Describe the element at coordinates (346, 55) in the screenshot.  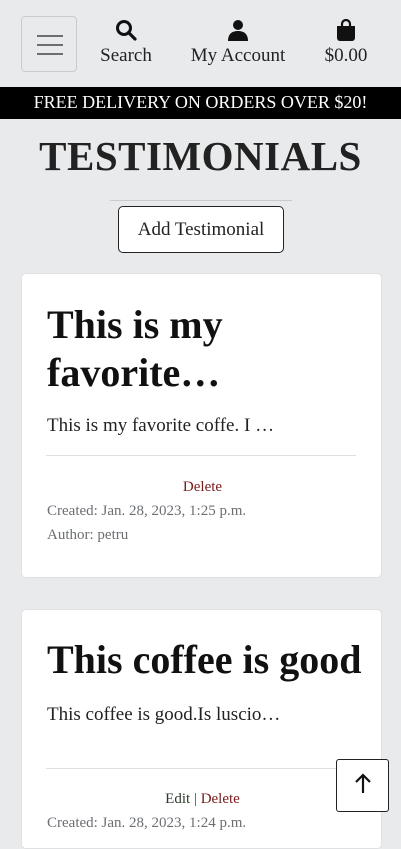
I see `nav-bag-total: $0.00` at that location.